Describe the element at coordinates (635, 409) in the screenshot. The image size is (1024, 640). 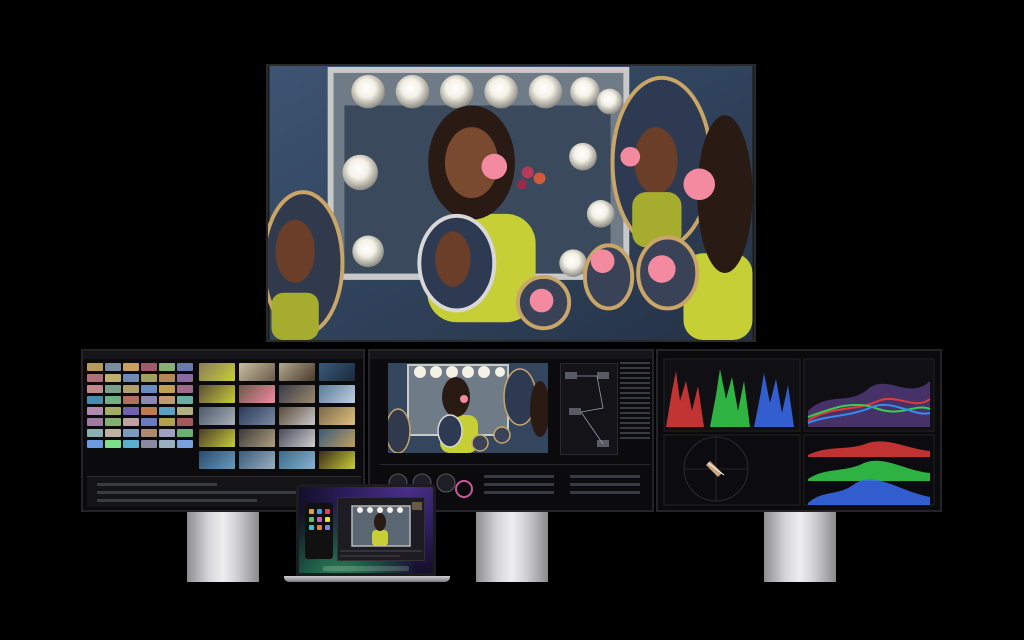
I see `properties-list` at that location.